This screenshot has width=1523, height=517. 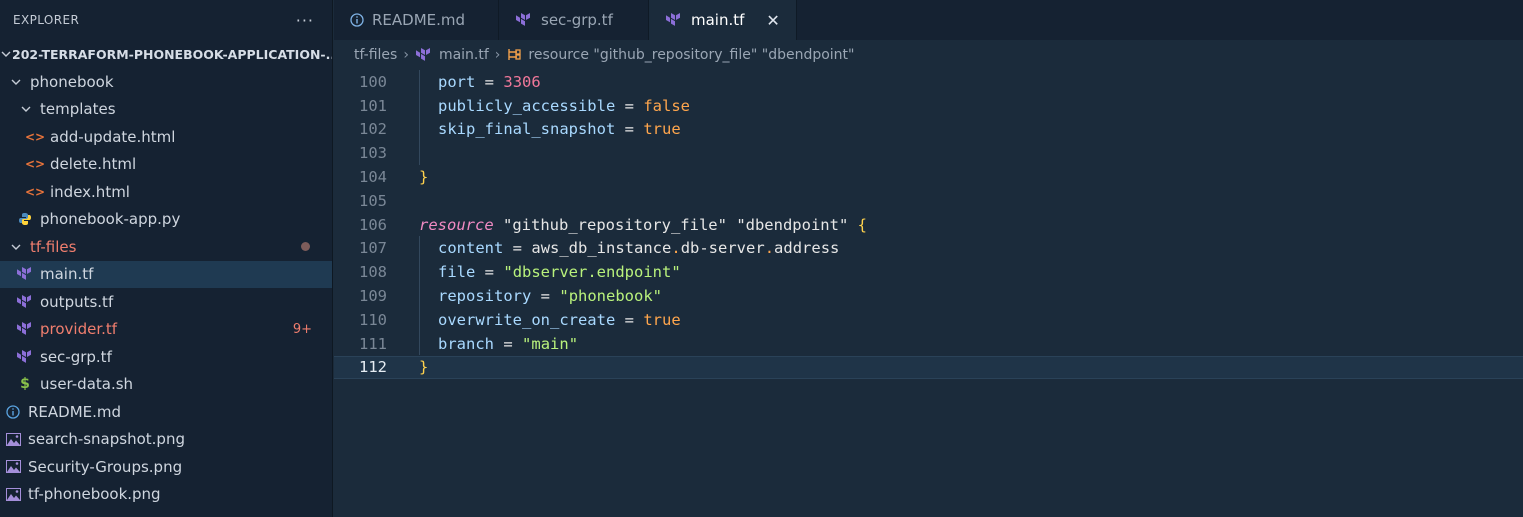 I want to click on current-code-line: 112 }, so click(x=928, y=367).